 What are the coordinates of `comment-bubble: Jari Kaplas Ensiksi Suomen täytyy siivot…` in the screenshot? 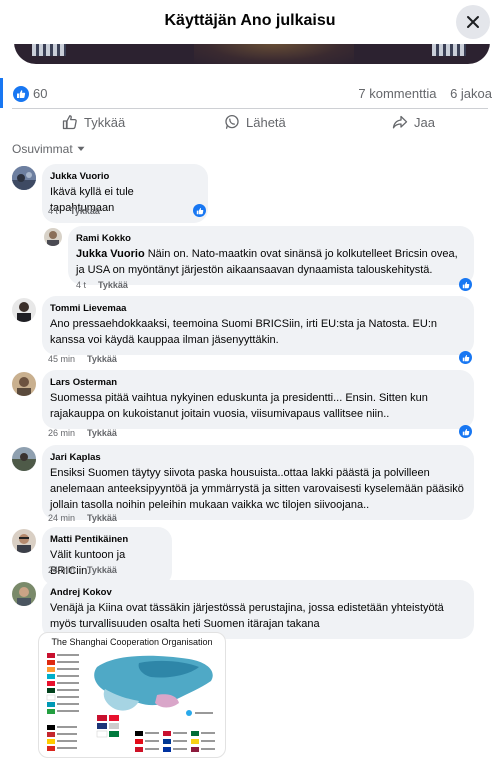 It's located at (258, 482).